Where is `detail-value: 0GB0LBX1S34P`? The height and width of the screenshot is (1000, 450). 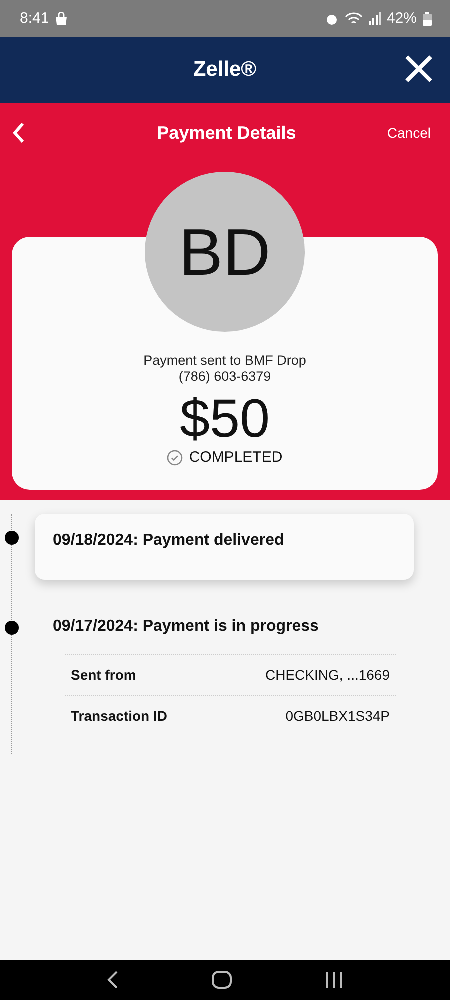 detail-value: 0GB0LBX1S34P is located at coordinates (338, 716).